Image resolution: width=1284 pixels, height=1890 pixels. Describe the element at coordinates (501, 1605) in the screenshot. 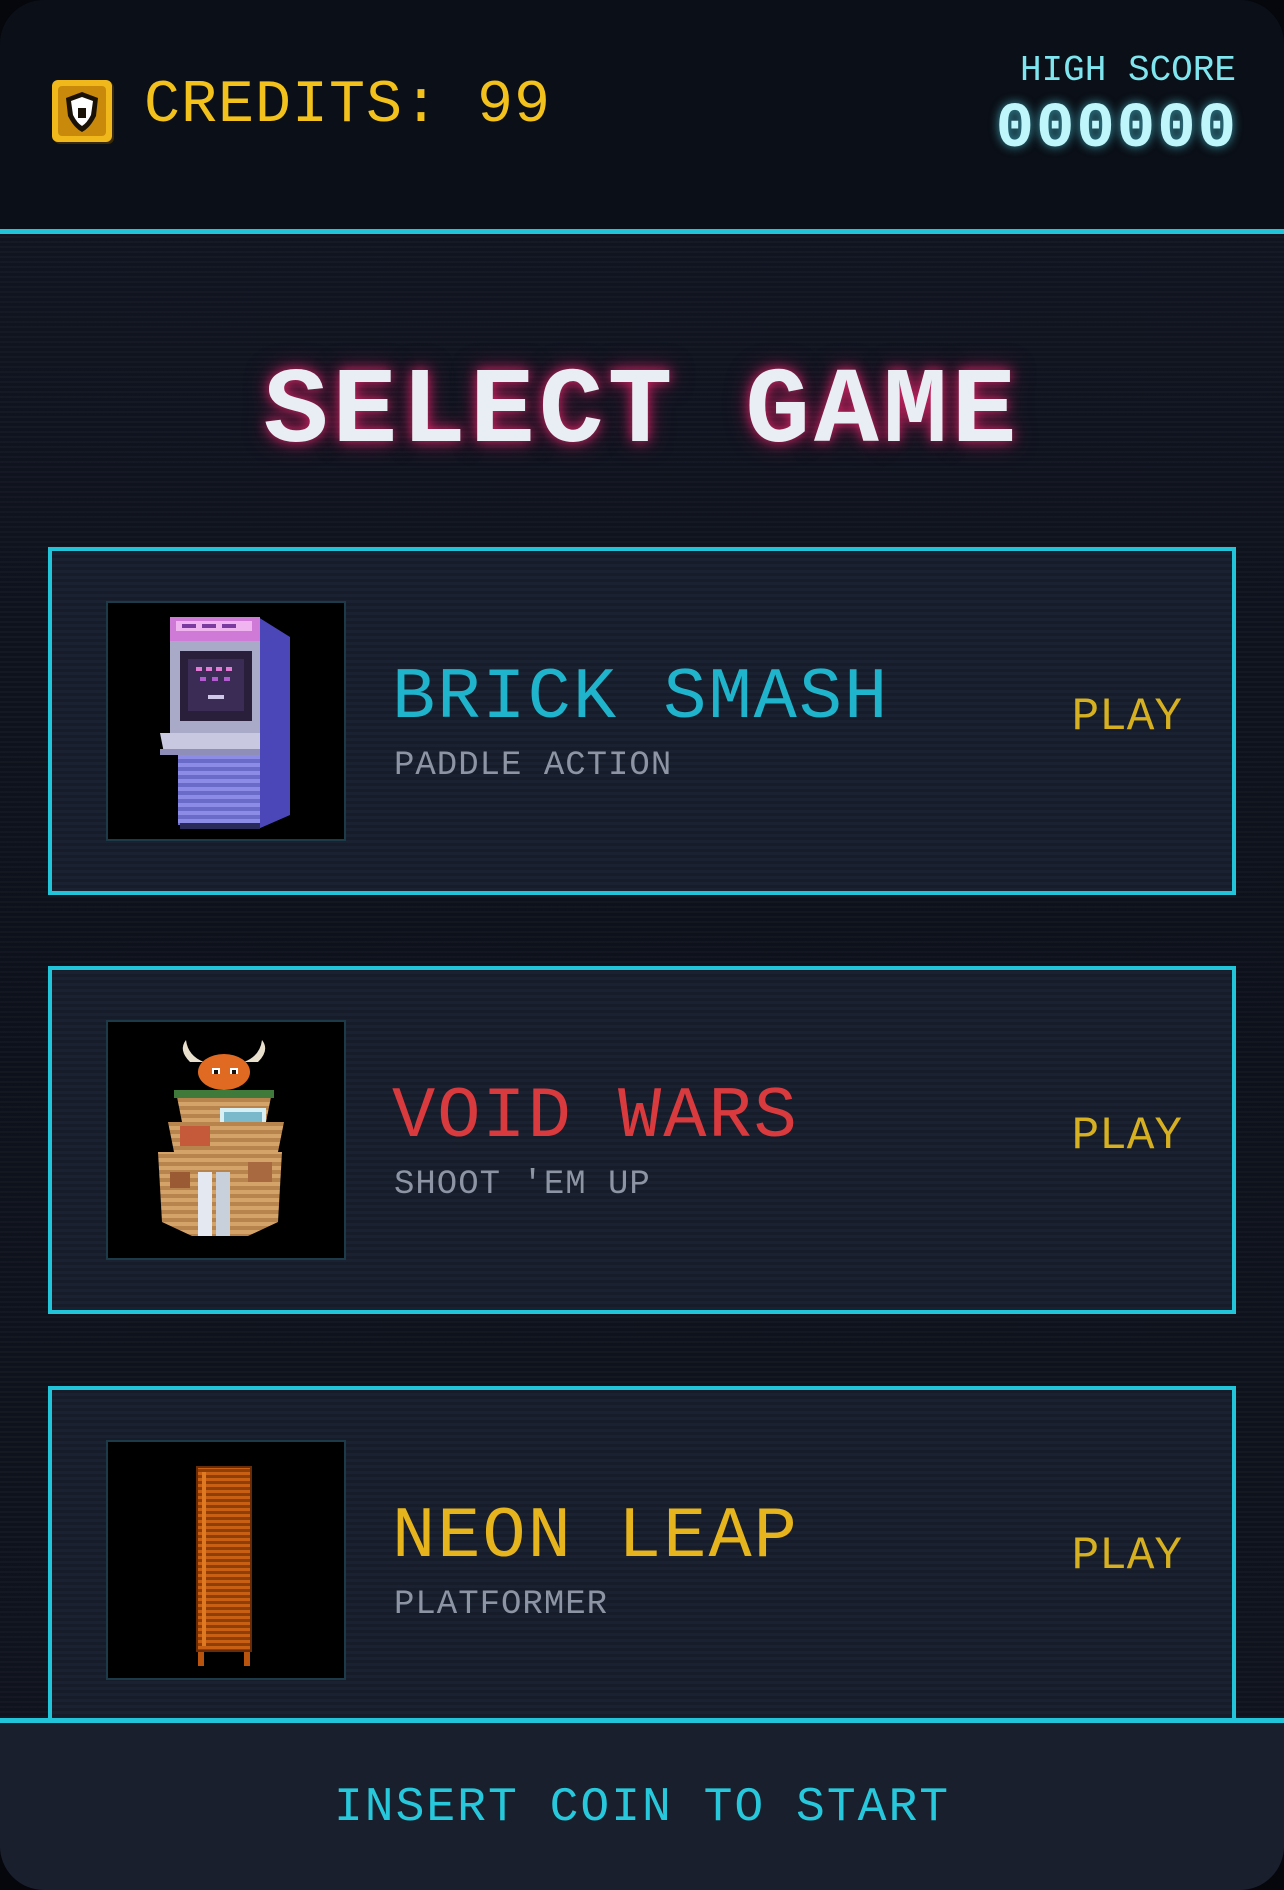

I see `game-genre: PLATFORMER` at that location.